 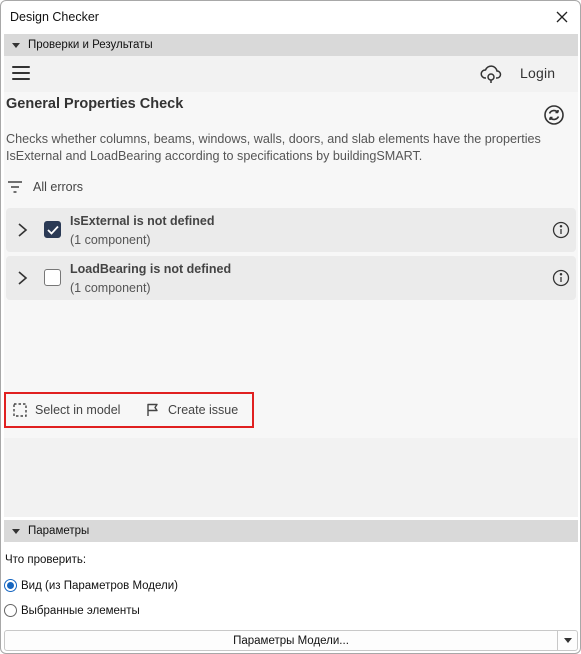 What do you see at coordinates (78, 410) in the screenshot?
I see `select-in-model-label: Select in model` at bounding box center [78, 410].